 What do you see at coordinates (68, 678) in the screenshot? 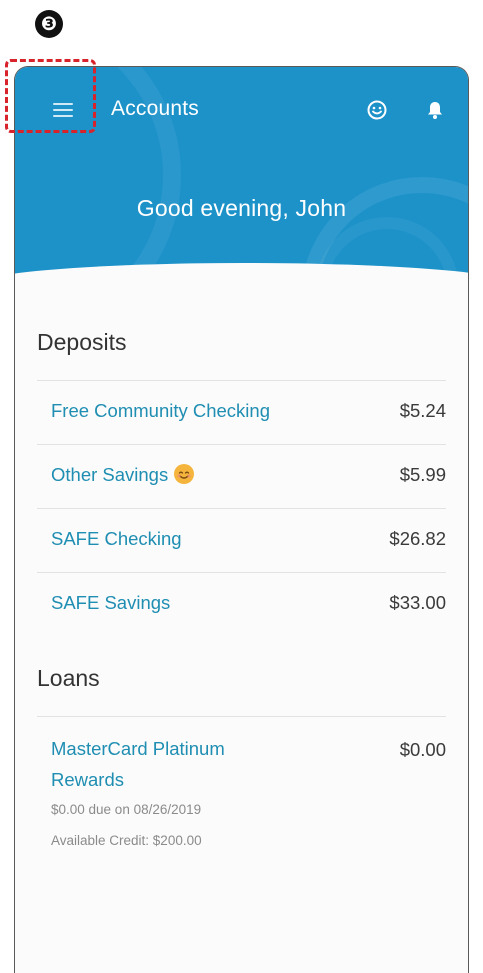
I see `loans-heading: Loans` at bounding box center [68, 678].